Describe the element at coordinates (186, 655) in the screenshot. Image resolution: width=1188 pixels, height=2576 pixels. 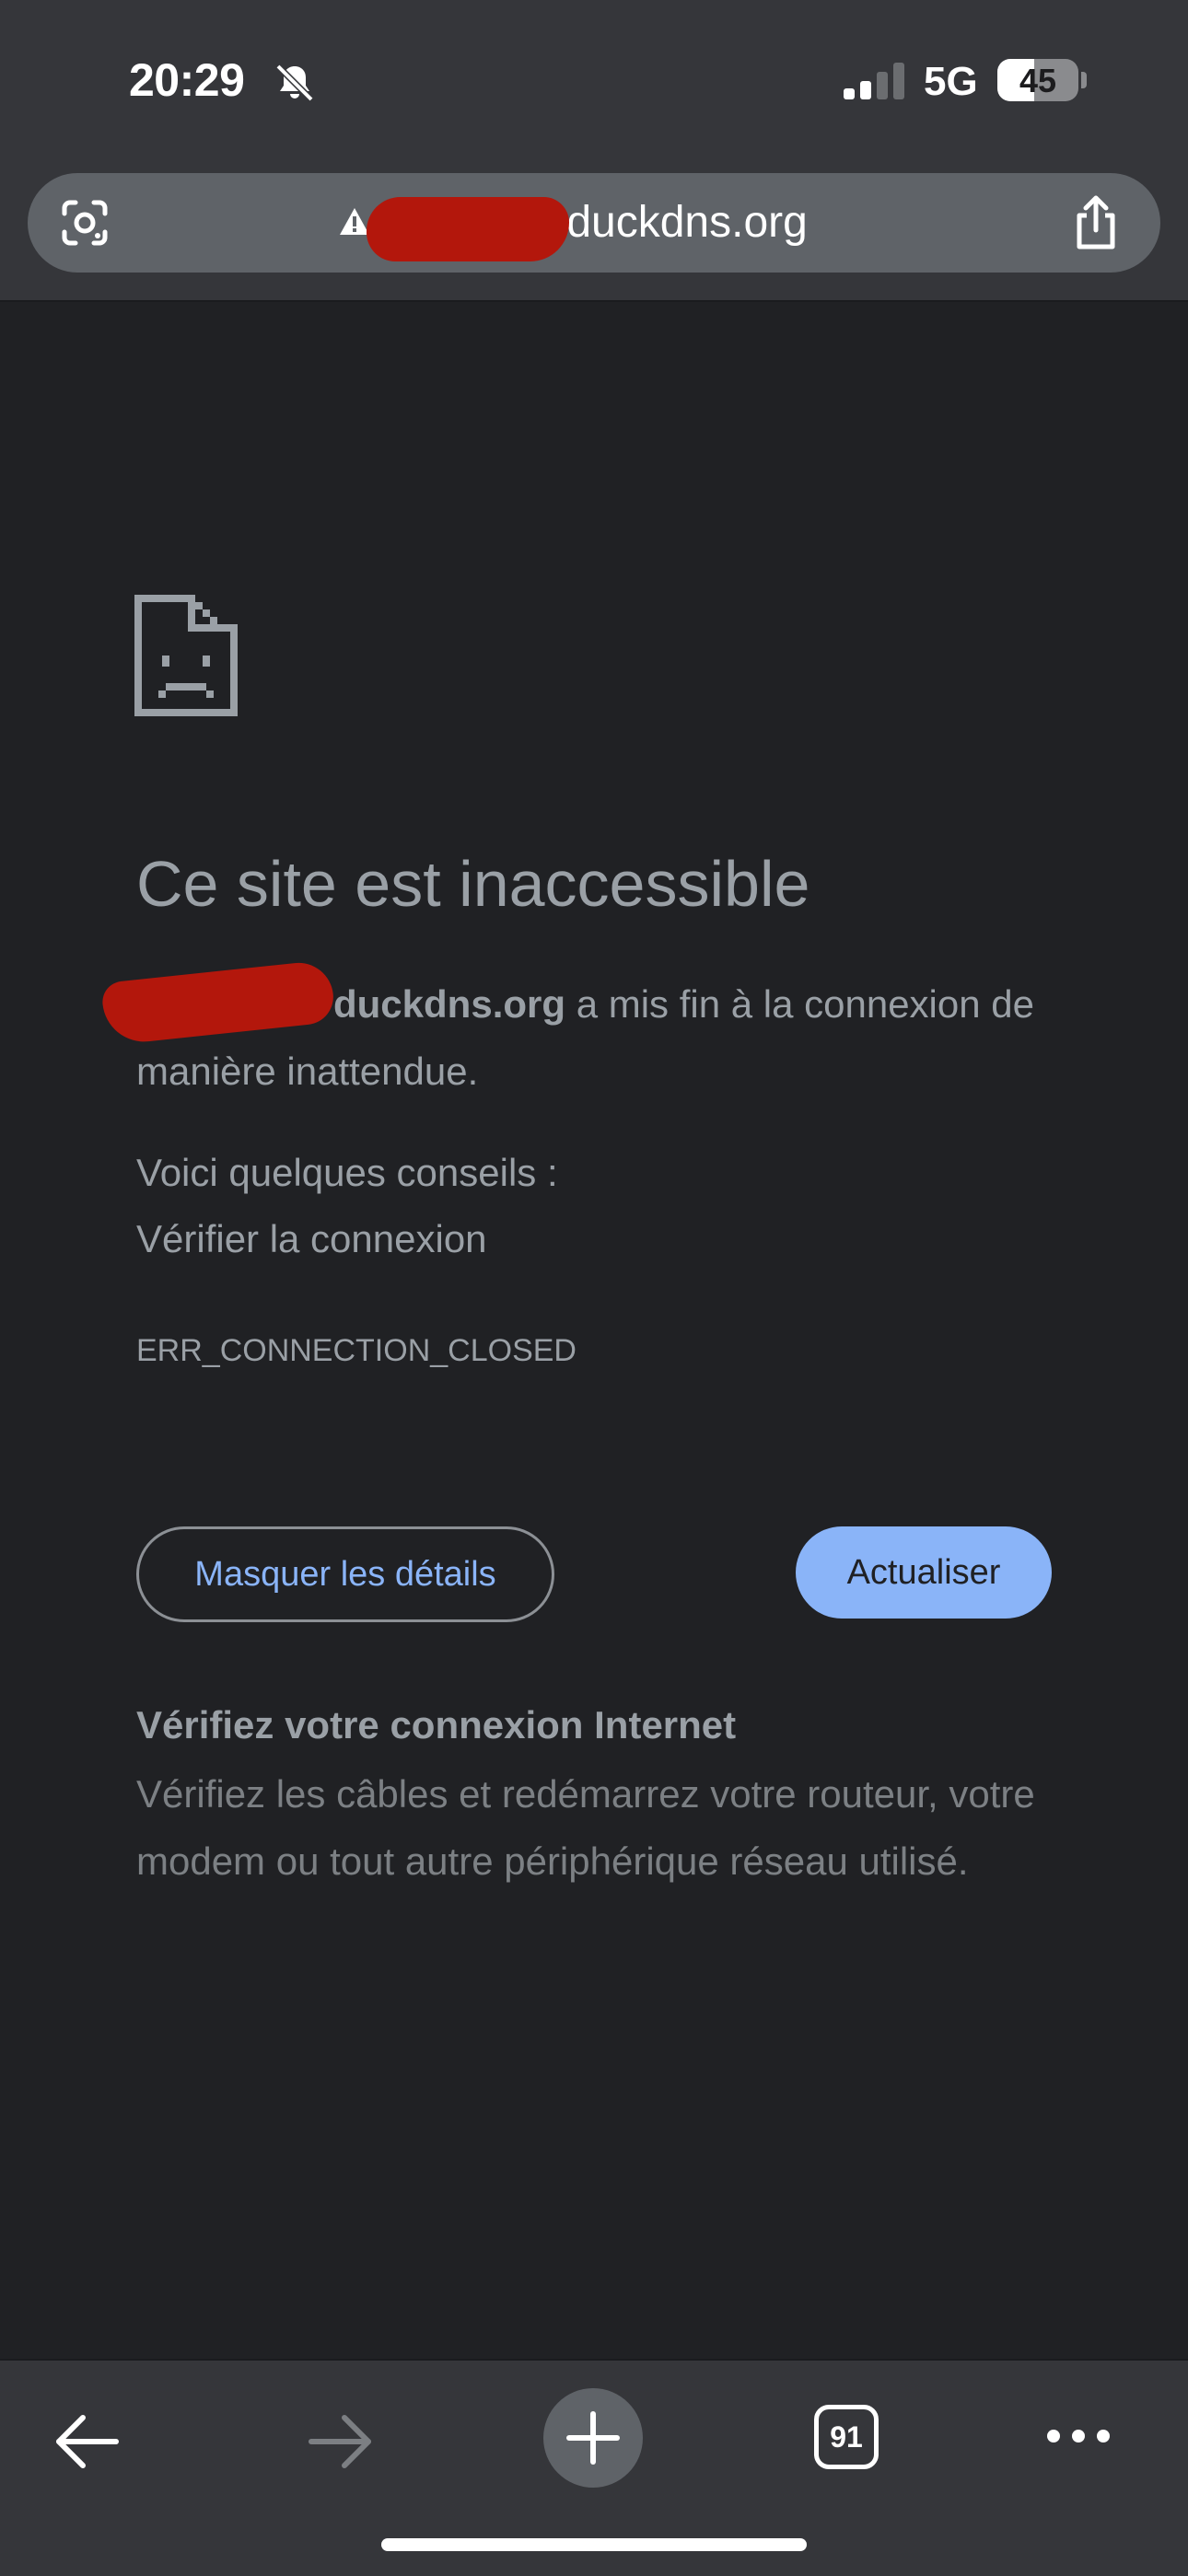
I see `sad-file-icon` at that location.